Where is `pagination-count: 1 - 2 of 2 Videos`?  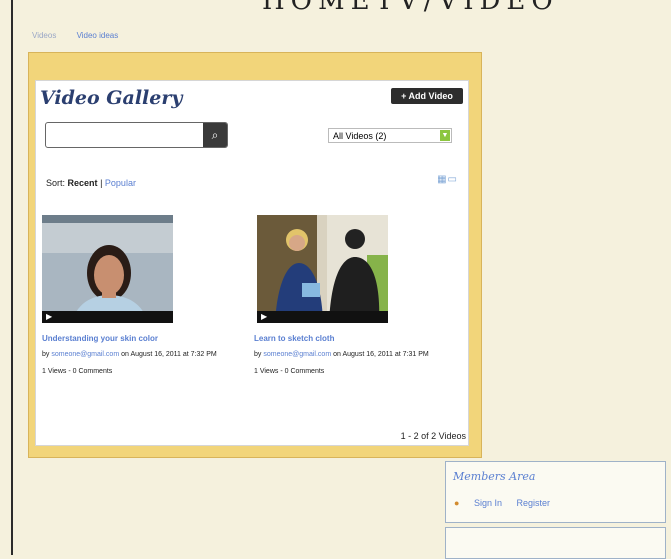
pagination-count: 1 - 2 of 2 Videos is located at coordinates (433, 436).